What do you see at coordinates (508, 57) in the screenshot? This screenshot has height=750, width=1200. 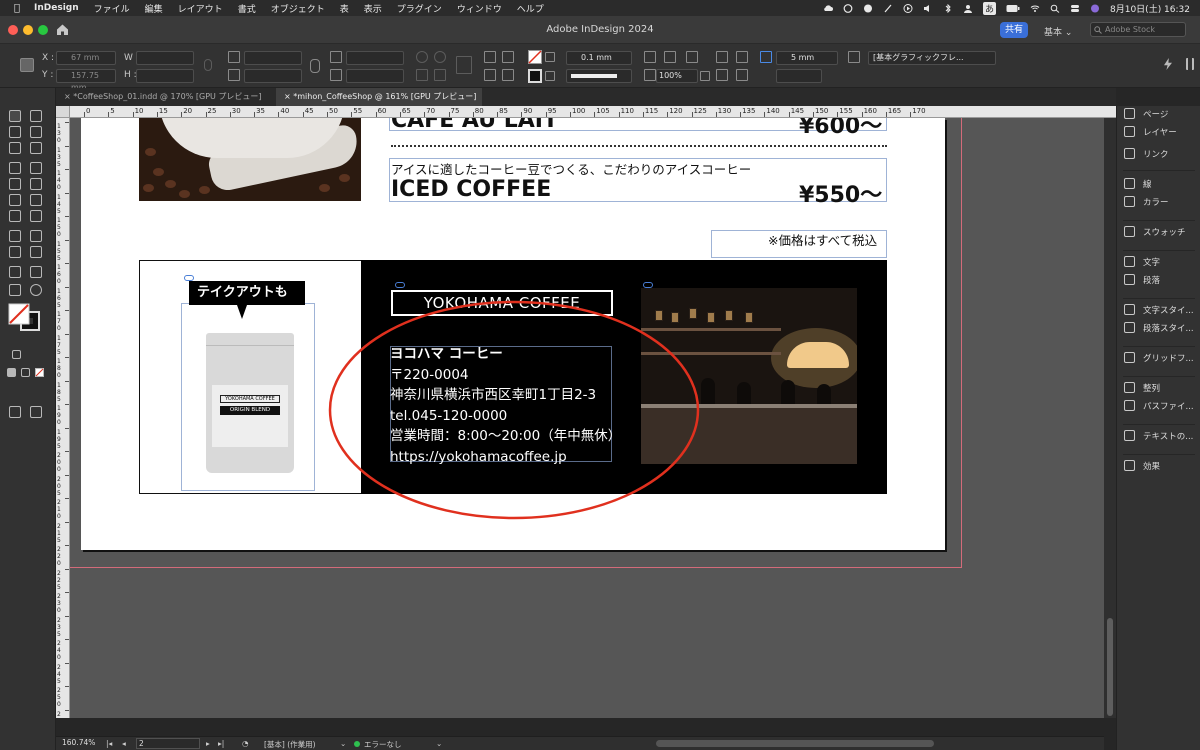 I see `select-content-icon` at bounding box center [508, 57].